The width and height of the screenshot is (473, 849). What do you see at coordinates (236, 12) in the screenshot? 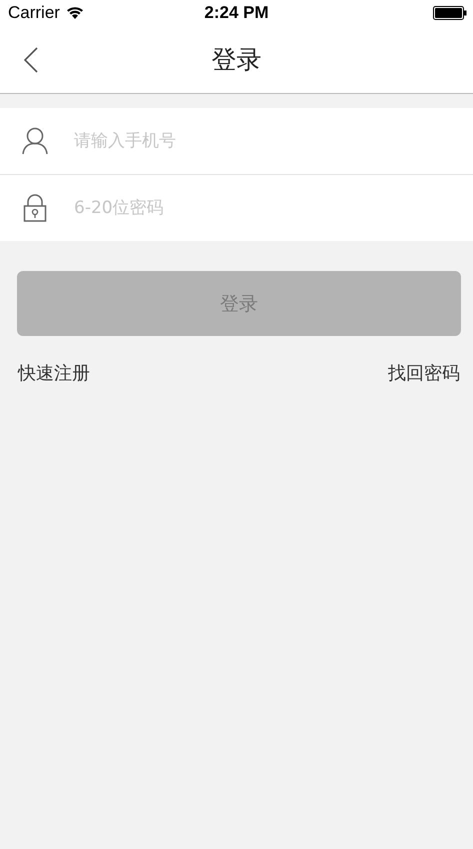
I see `clock-time: 2:24 PM` at bounding box center [236, 12].